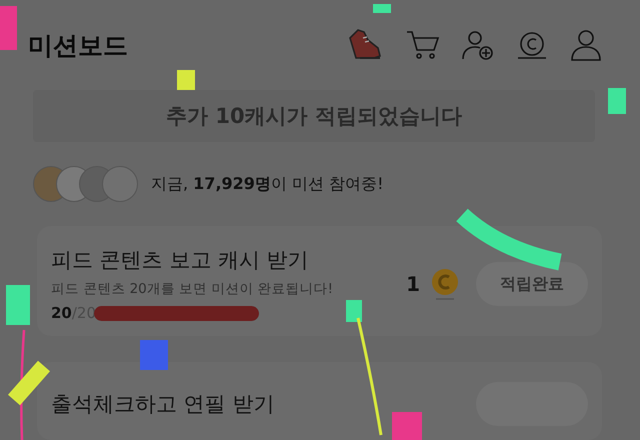  I want to click on toast-message: 추가 10캐시가 적립되었습니다, so click(314, 116).